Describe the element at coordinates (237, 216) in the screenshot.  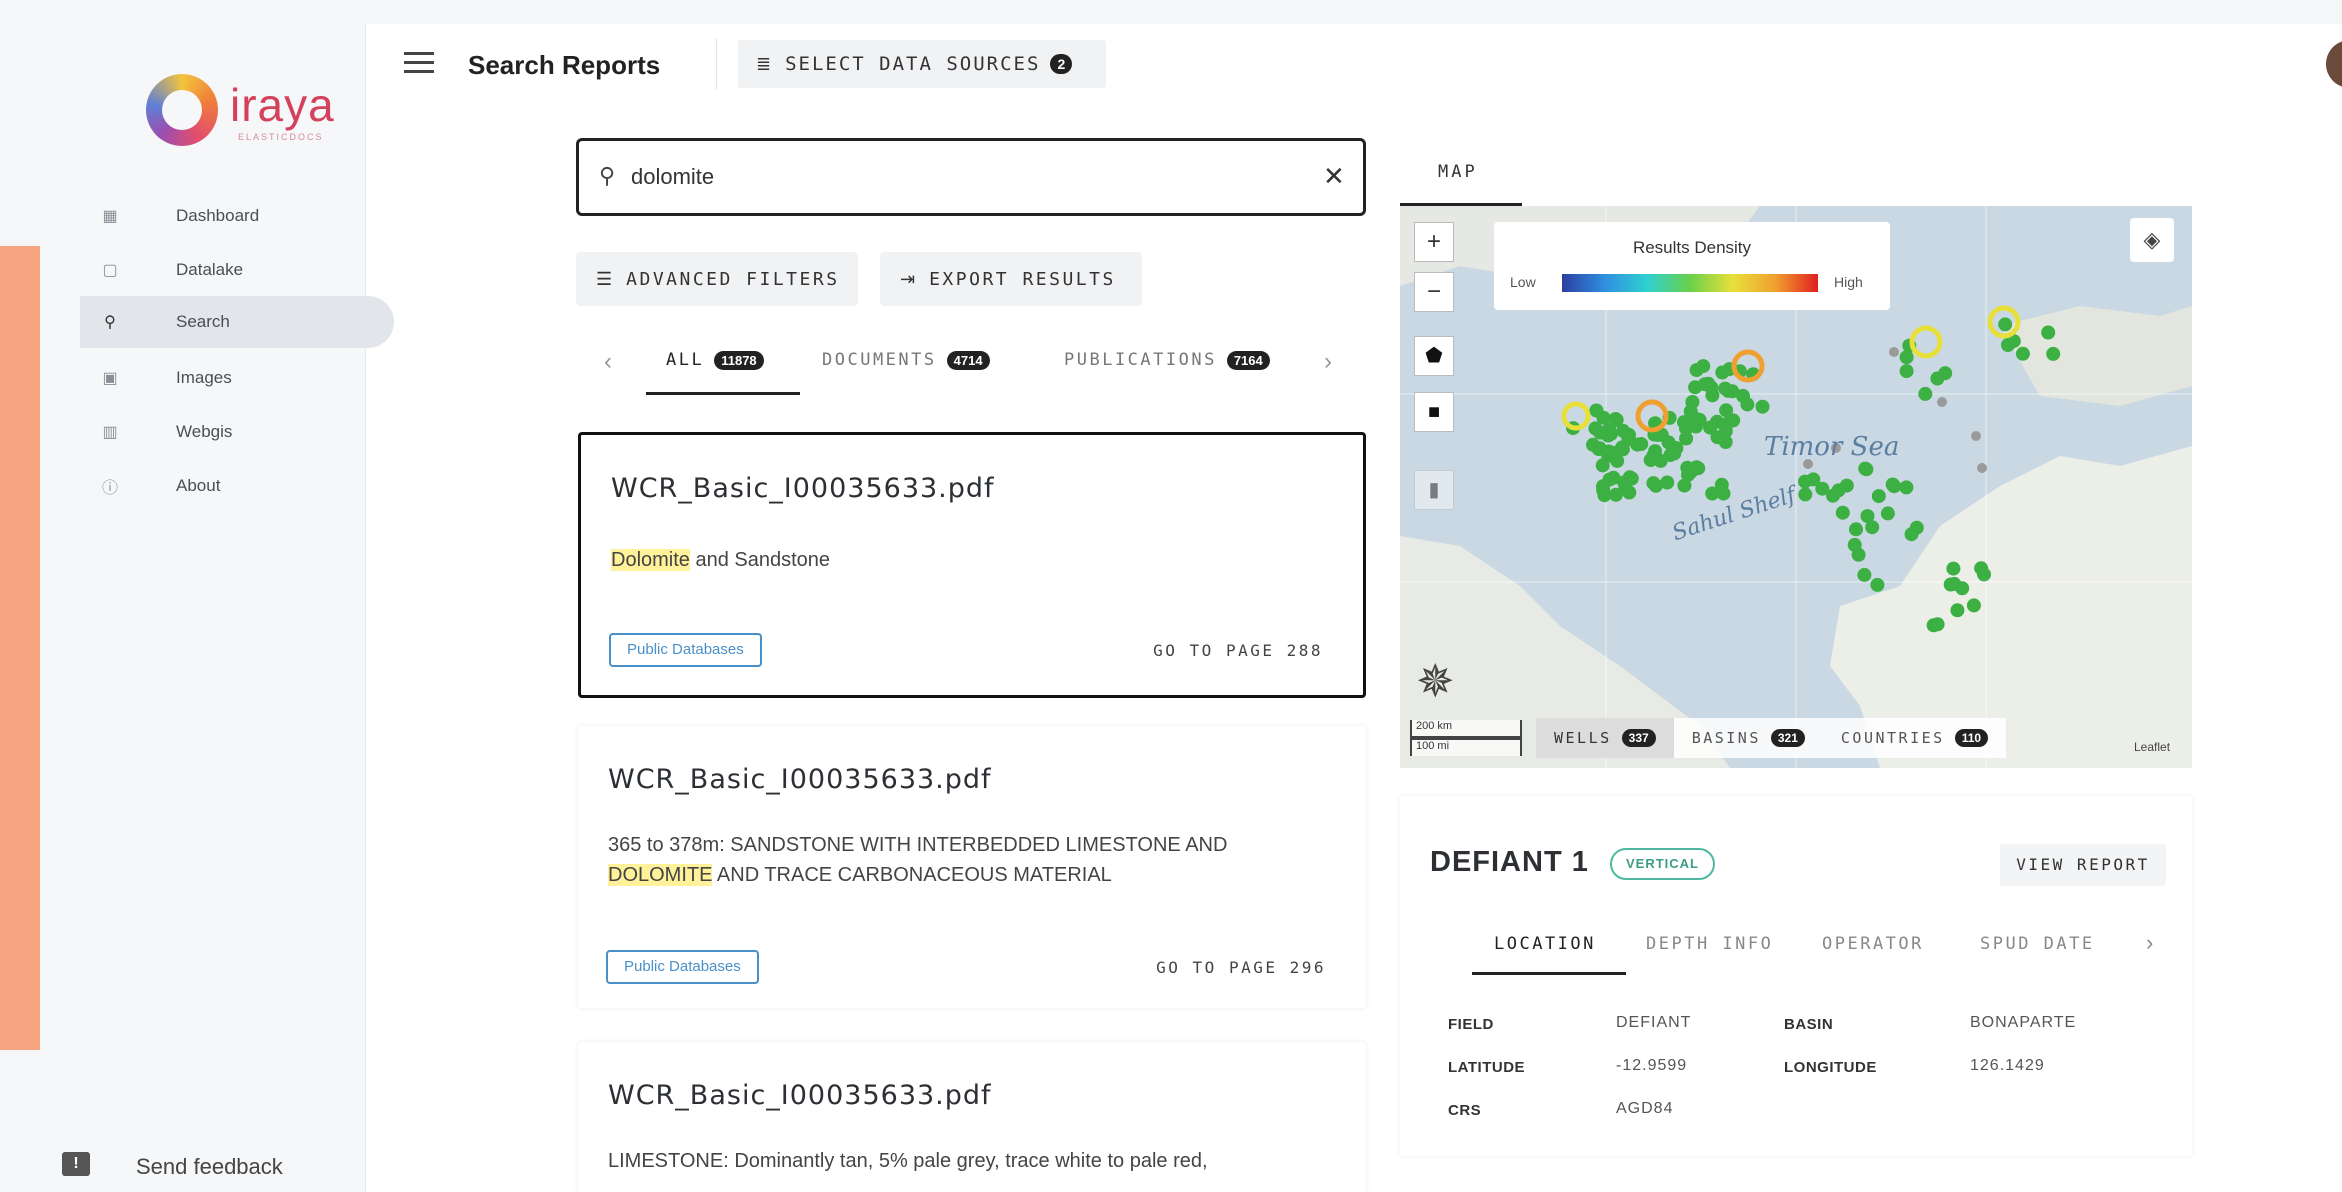
I see `sidebar-item-dashboard: ▦ Dashboard` at that location.